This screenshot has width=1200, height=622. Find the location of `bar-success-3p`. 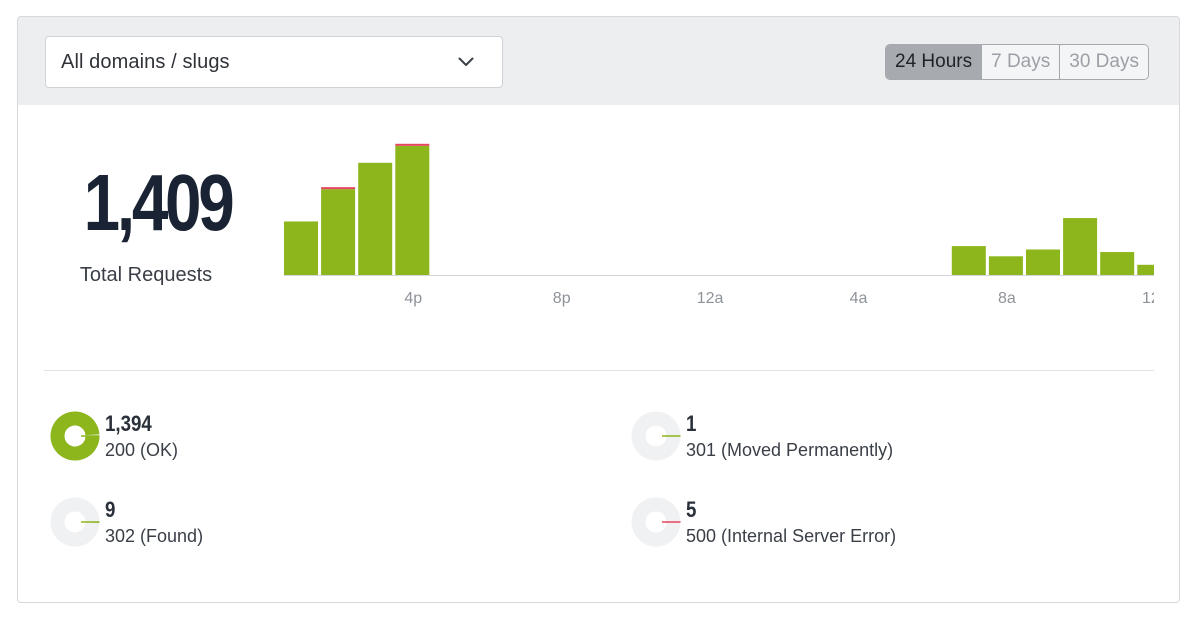

bar-success-3p is located at coordinates (375, 218).